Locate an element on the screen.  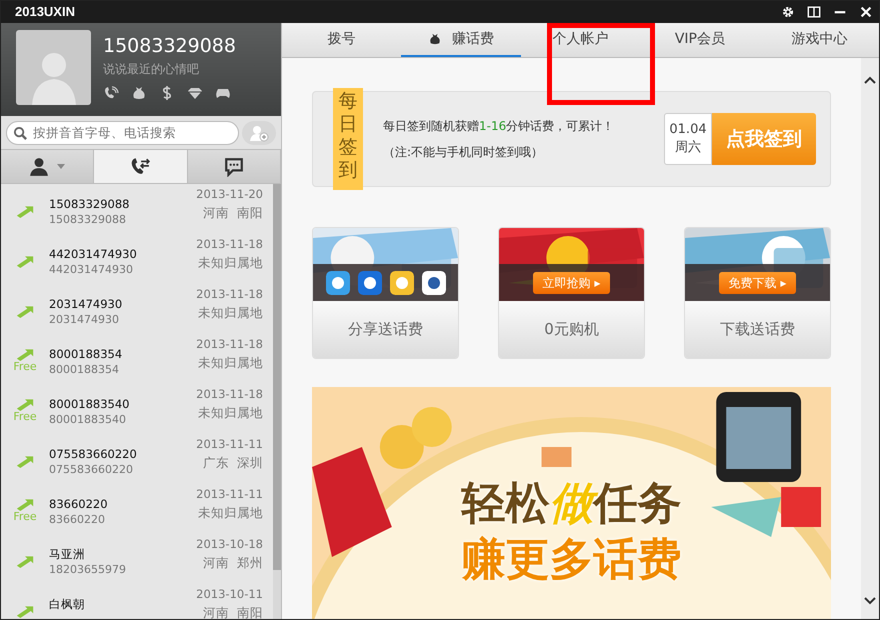
nav-tab: 游戏中心 is located at coordinates (820, 40).